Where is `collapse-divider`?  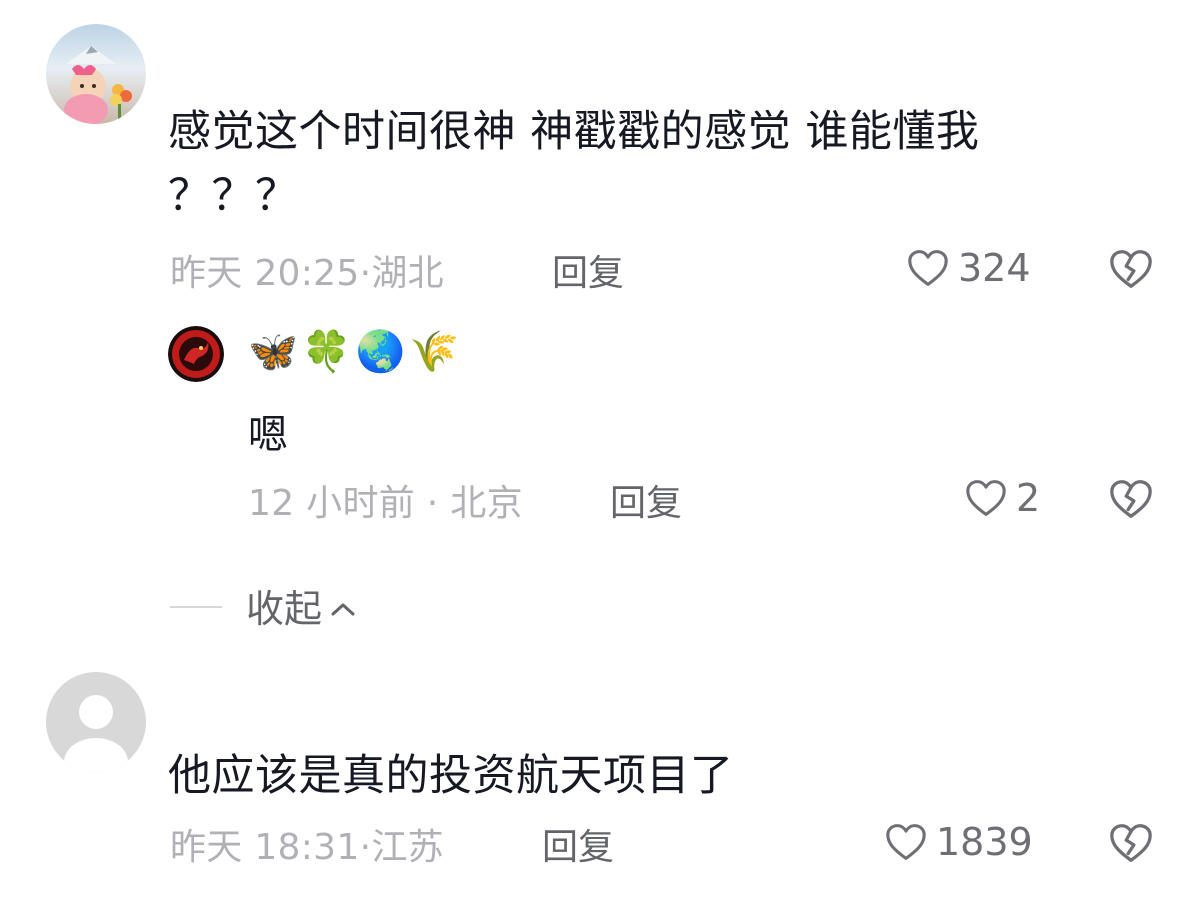 collapse-divider is located at coordinates (196, 607).